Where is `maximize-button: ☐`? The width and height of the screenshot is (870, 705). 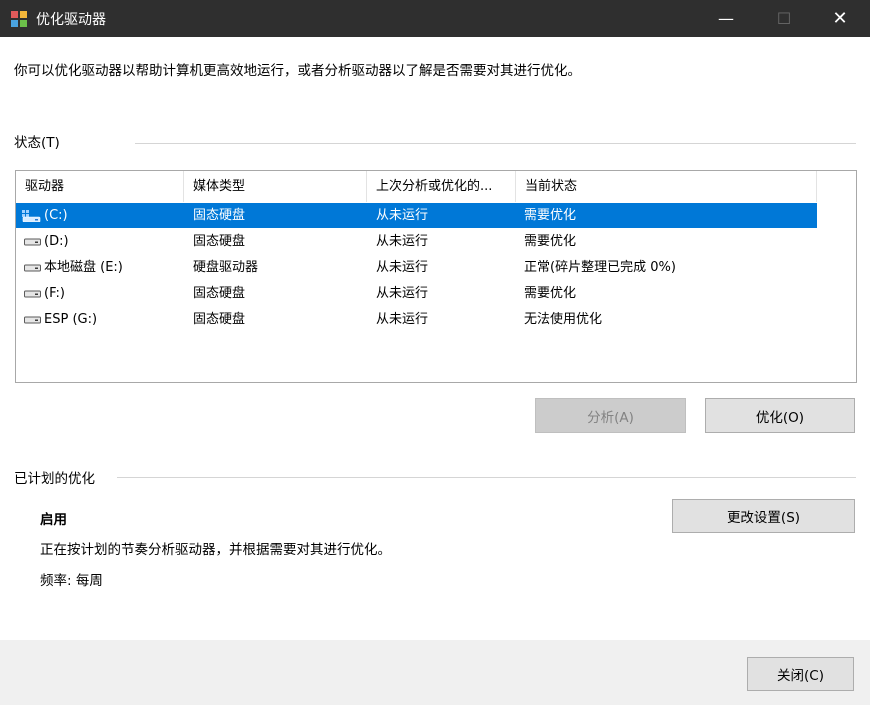
maximize-button: ☐ is located at coordinates (784, 18).